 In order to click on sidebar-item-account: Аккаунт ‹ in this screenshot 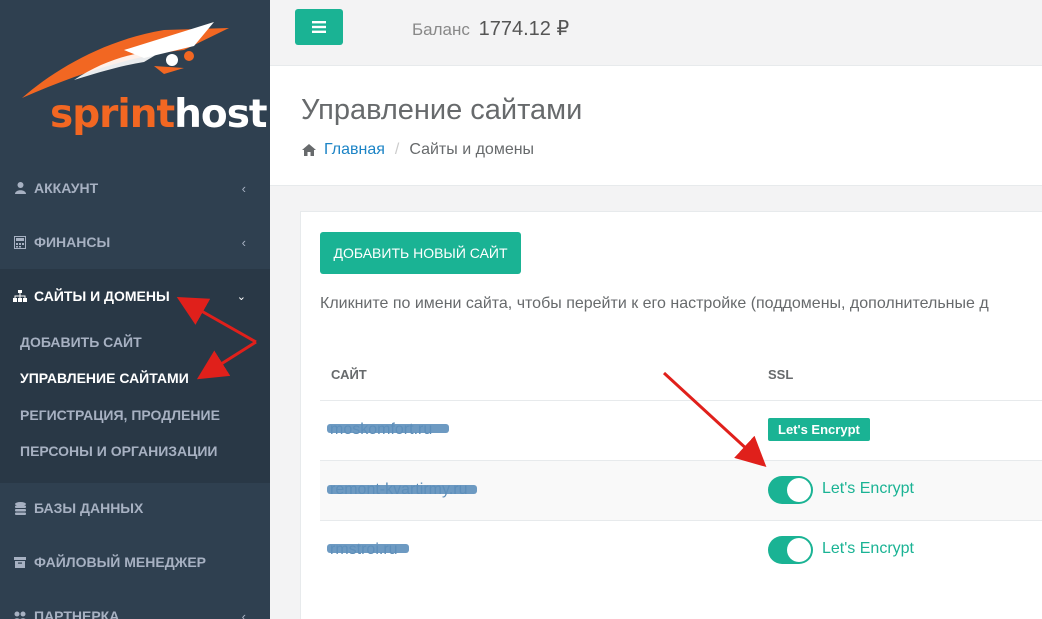, I will do `click(135, 188)`.